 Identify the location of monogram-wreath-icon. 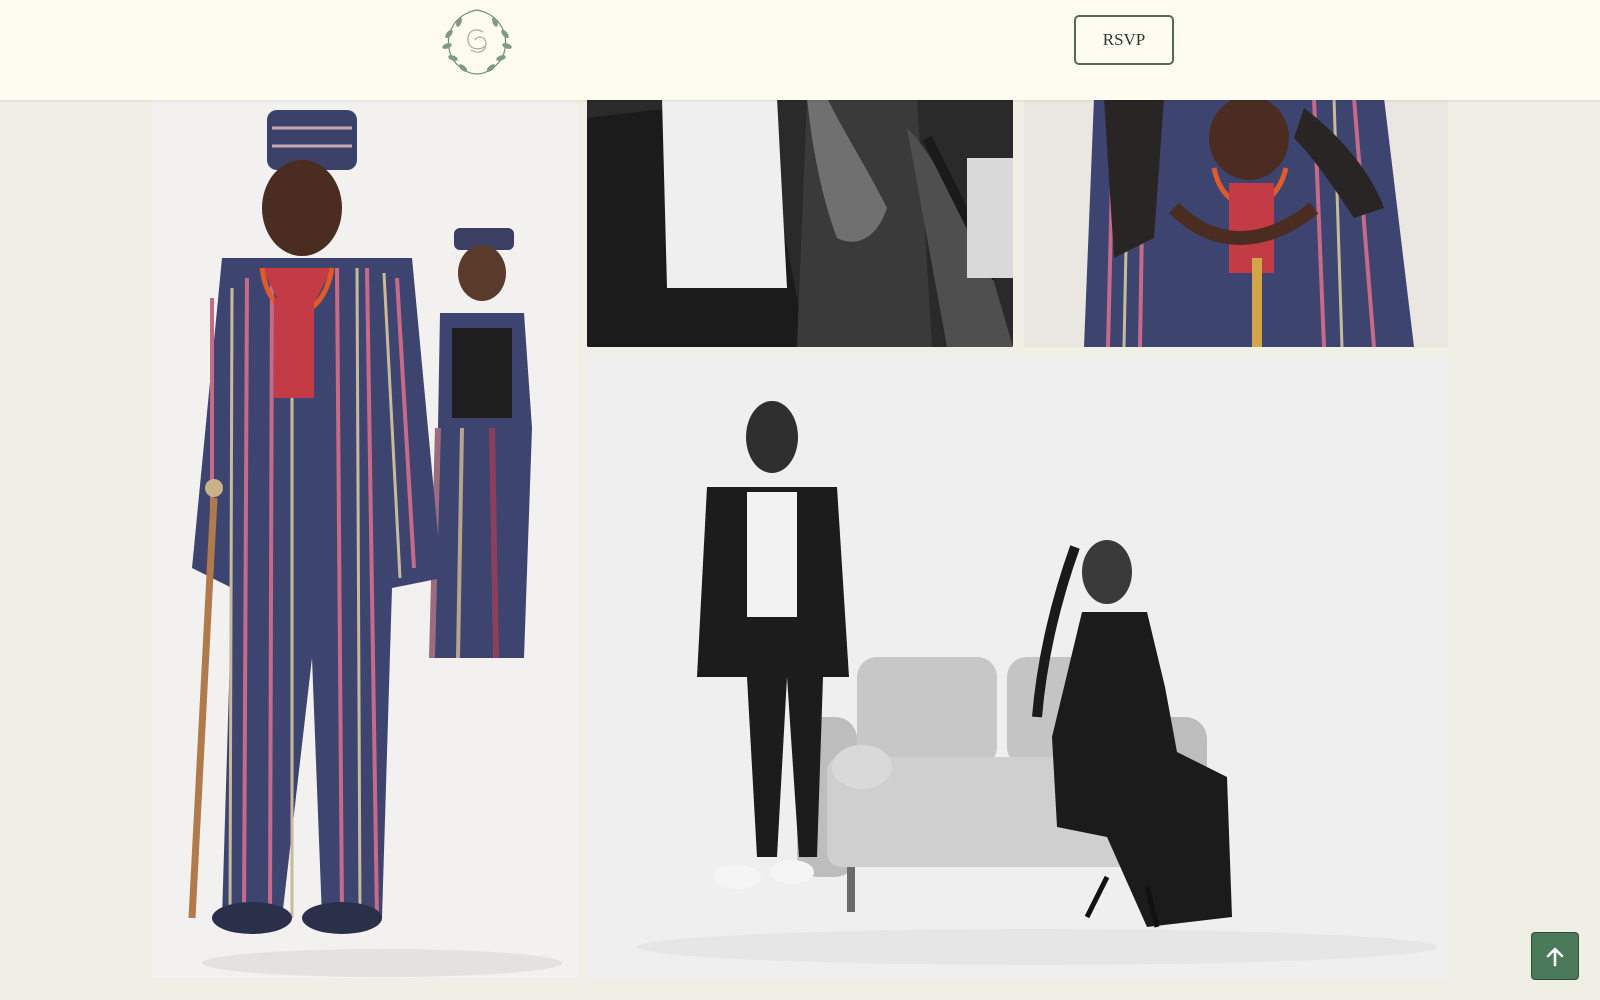
(477, 42).